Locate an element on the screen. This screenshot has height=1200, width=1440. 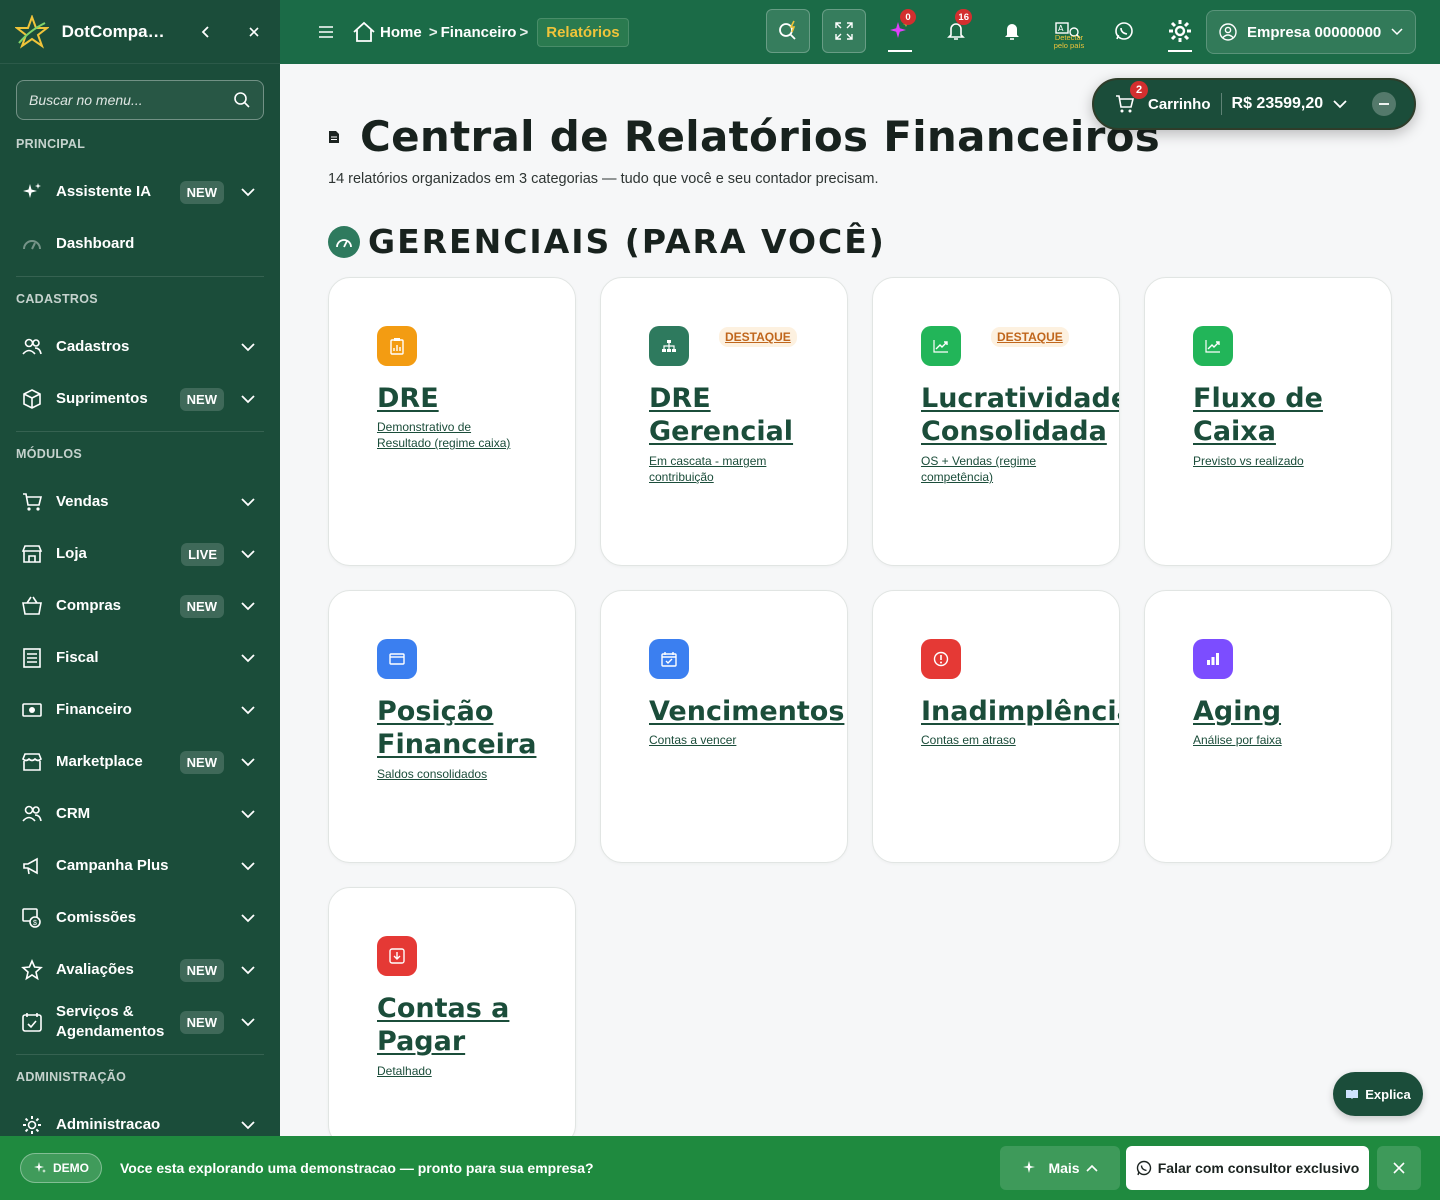
report-card-contas-a-pagar: Contas a Pagar Detalhado is located at coordinates (452, 1011).